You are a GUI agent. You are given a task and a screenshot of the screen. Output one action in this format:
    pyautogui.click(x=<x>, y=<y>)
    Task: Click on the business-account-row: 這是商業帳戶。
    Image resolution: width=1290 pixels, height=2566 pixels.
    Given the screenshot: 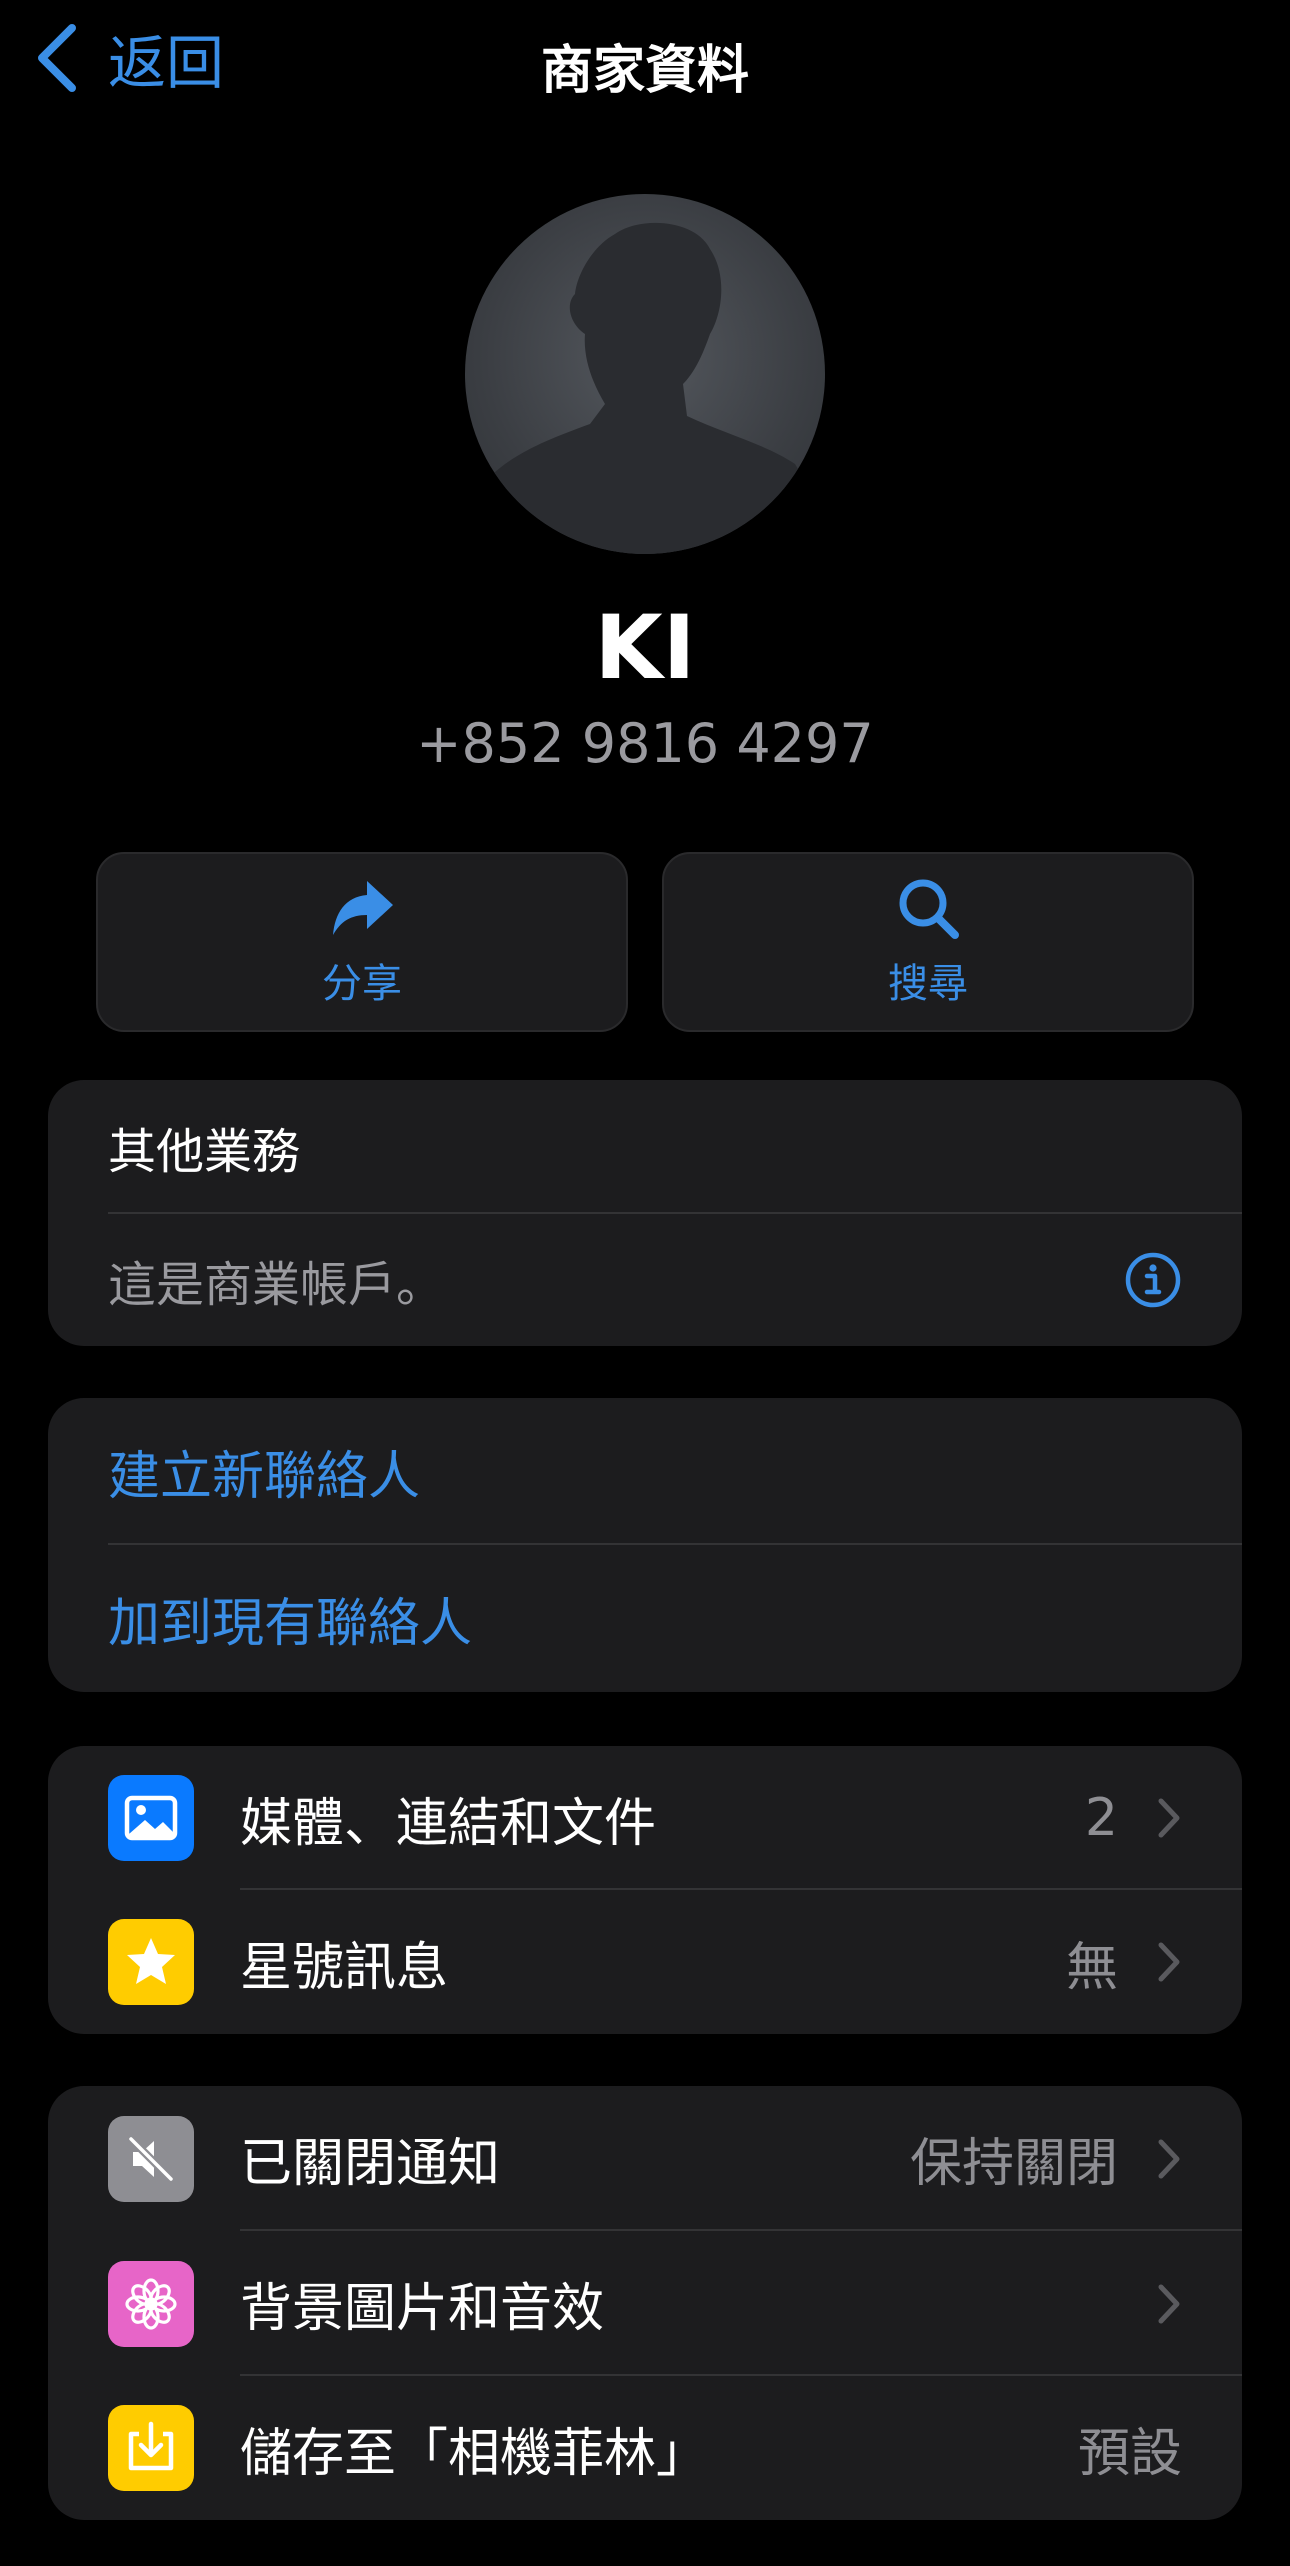 What is the action you would take?
    pyautogui.click(x=645, y=1280)
    